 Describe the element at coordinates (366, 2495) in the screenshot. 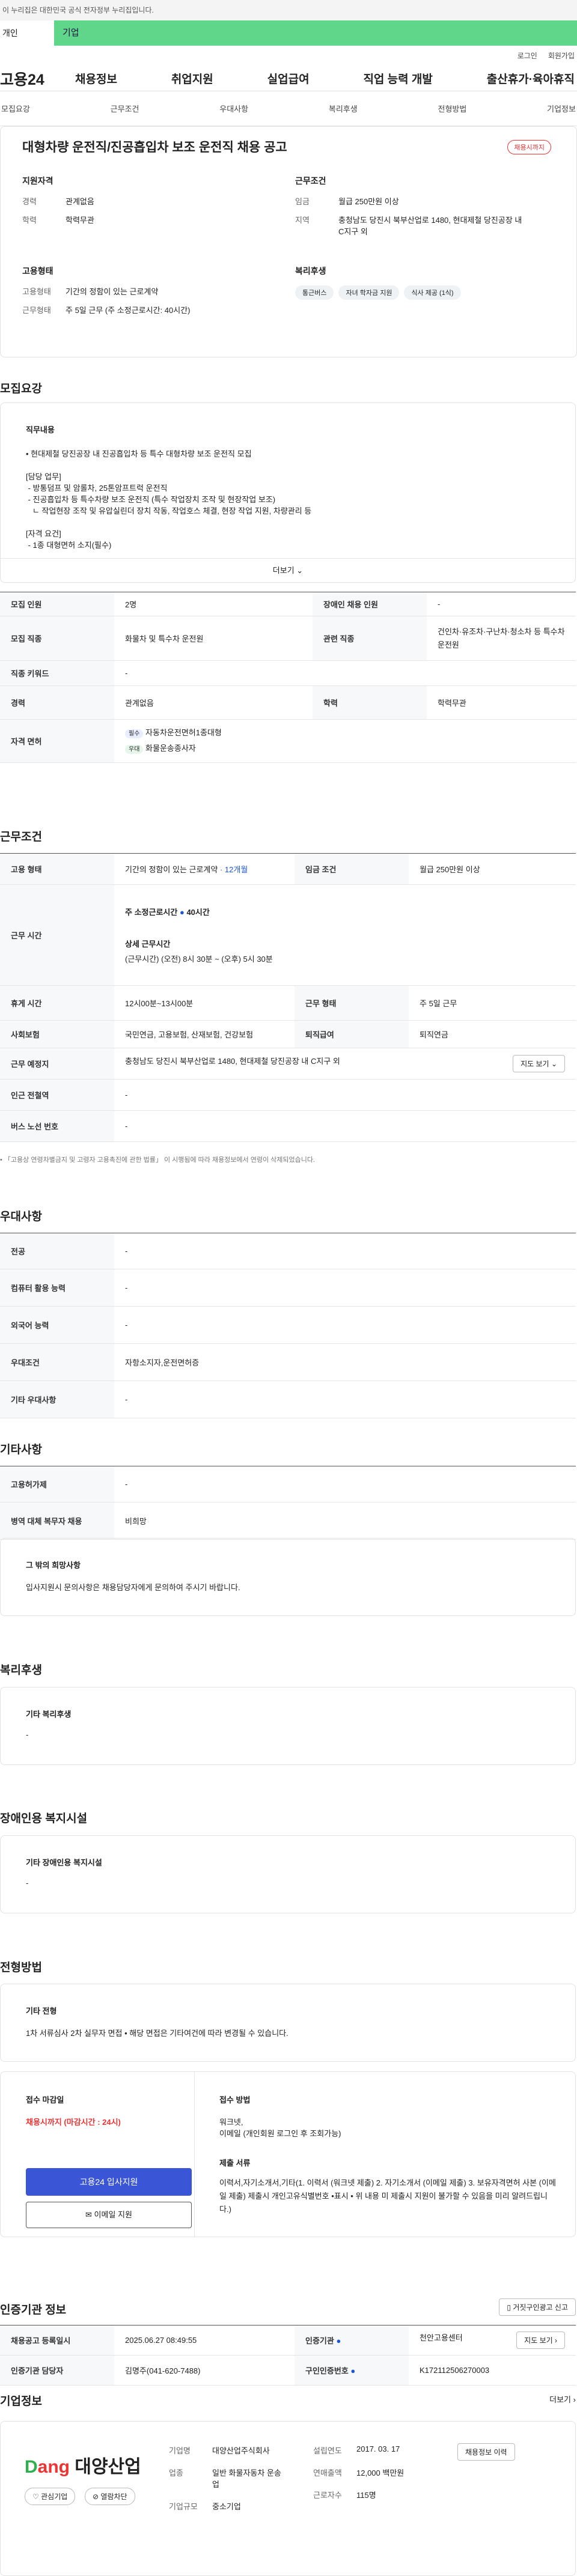

I see `info-value: 115명` at that location.